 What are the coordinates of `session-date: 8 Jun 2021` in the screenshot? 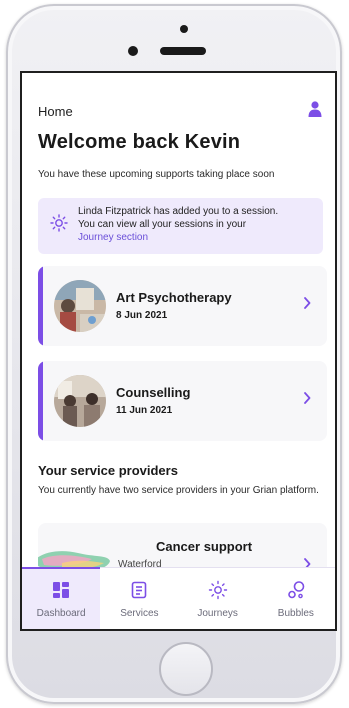 It's located at (142, 315).